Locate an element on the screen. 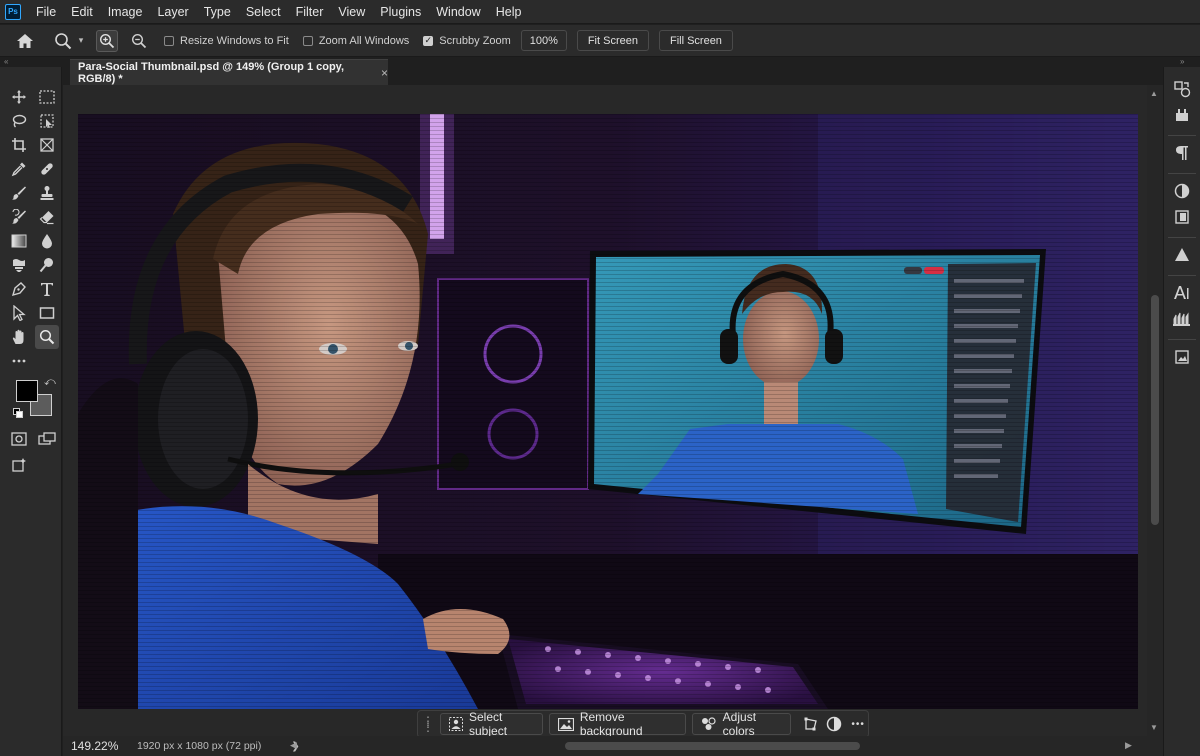  healing-brush-icon is located at coordinates (47, 169).